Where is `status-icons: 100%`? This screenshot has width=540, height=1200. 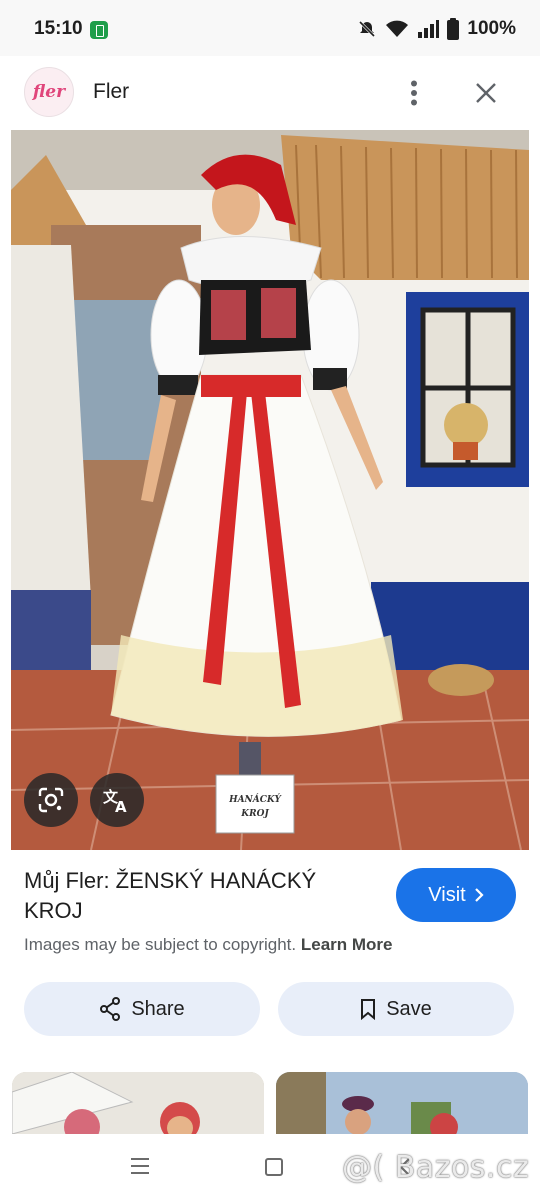
status-icons: 100% is located at coordinates (436, 29).